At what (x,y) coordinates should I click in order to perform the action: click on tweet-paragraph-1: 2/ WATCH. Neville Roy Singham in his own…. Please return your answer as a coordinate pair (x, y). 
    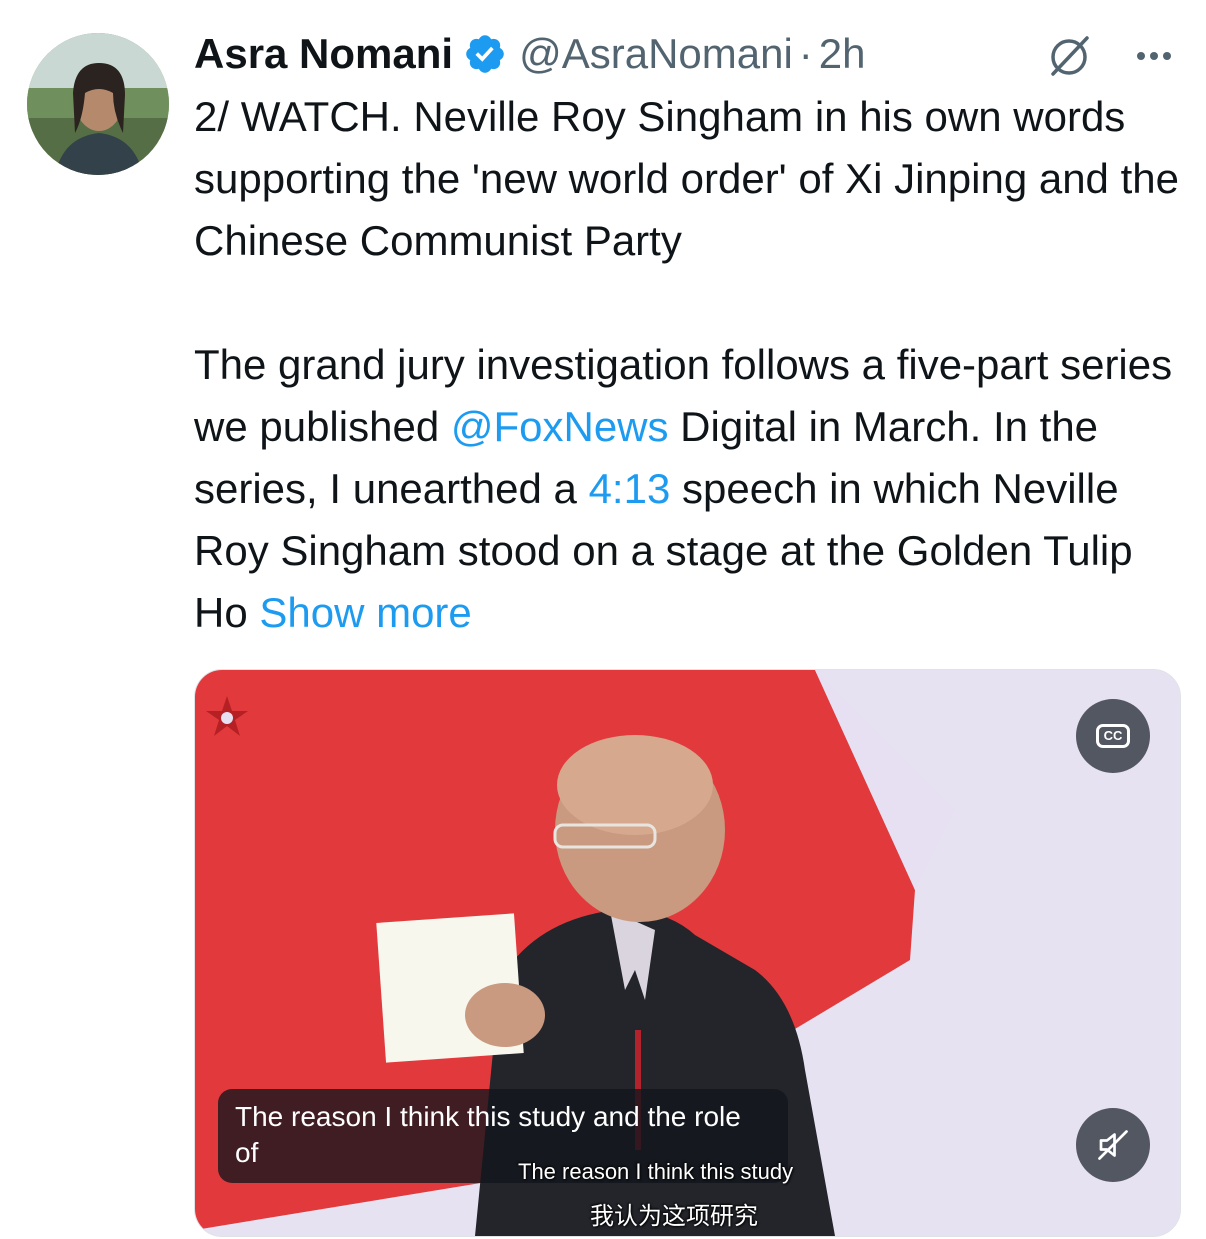
    Looking at the image, I should click on (686, 178).